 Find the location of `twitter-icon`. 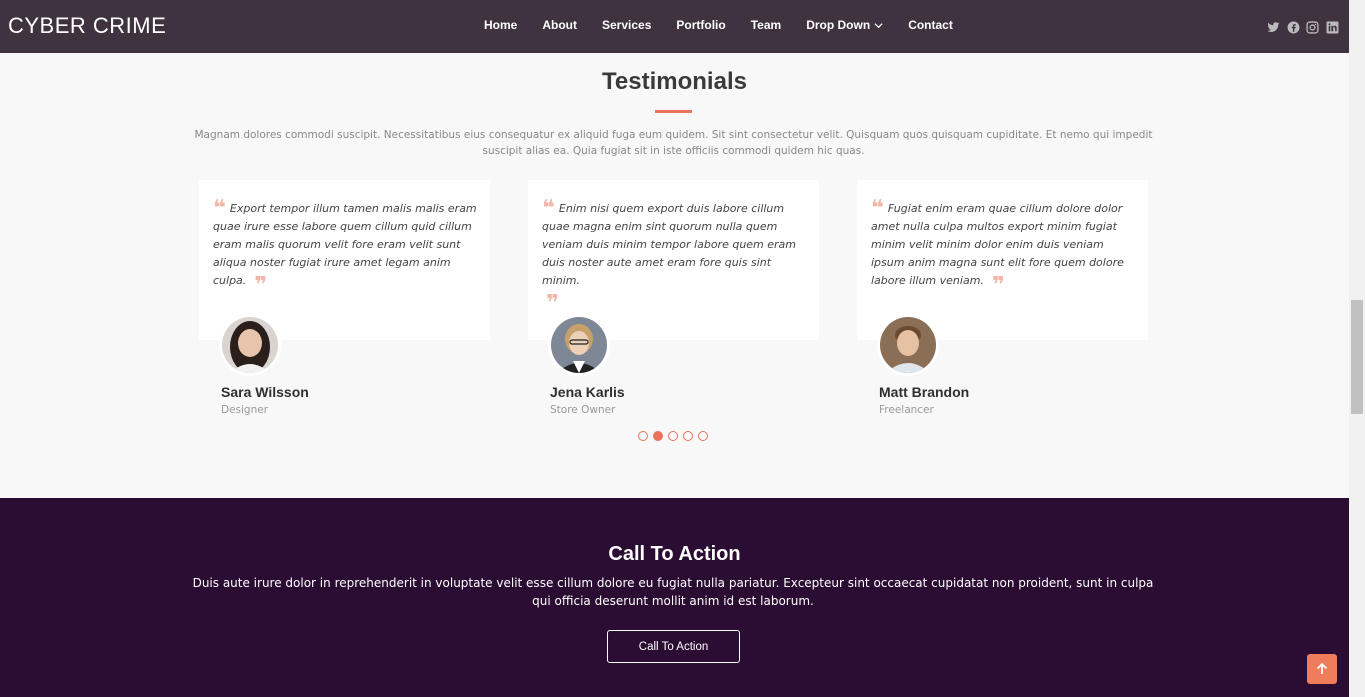

twitter-icon is located at coordinates (1273, 25).